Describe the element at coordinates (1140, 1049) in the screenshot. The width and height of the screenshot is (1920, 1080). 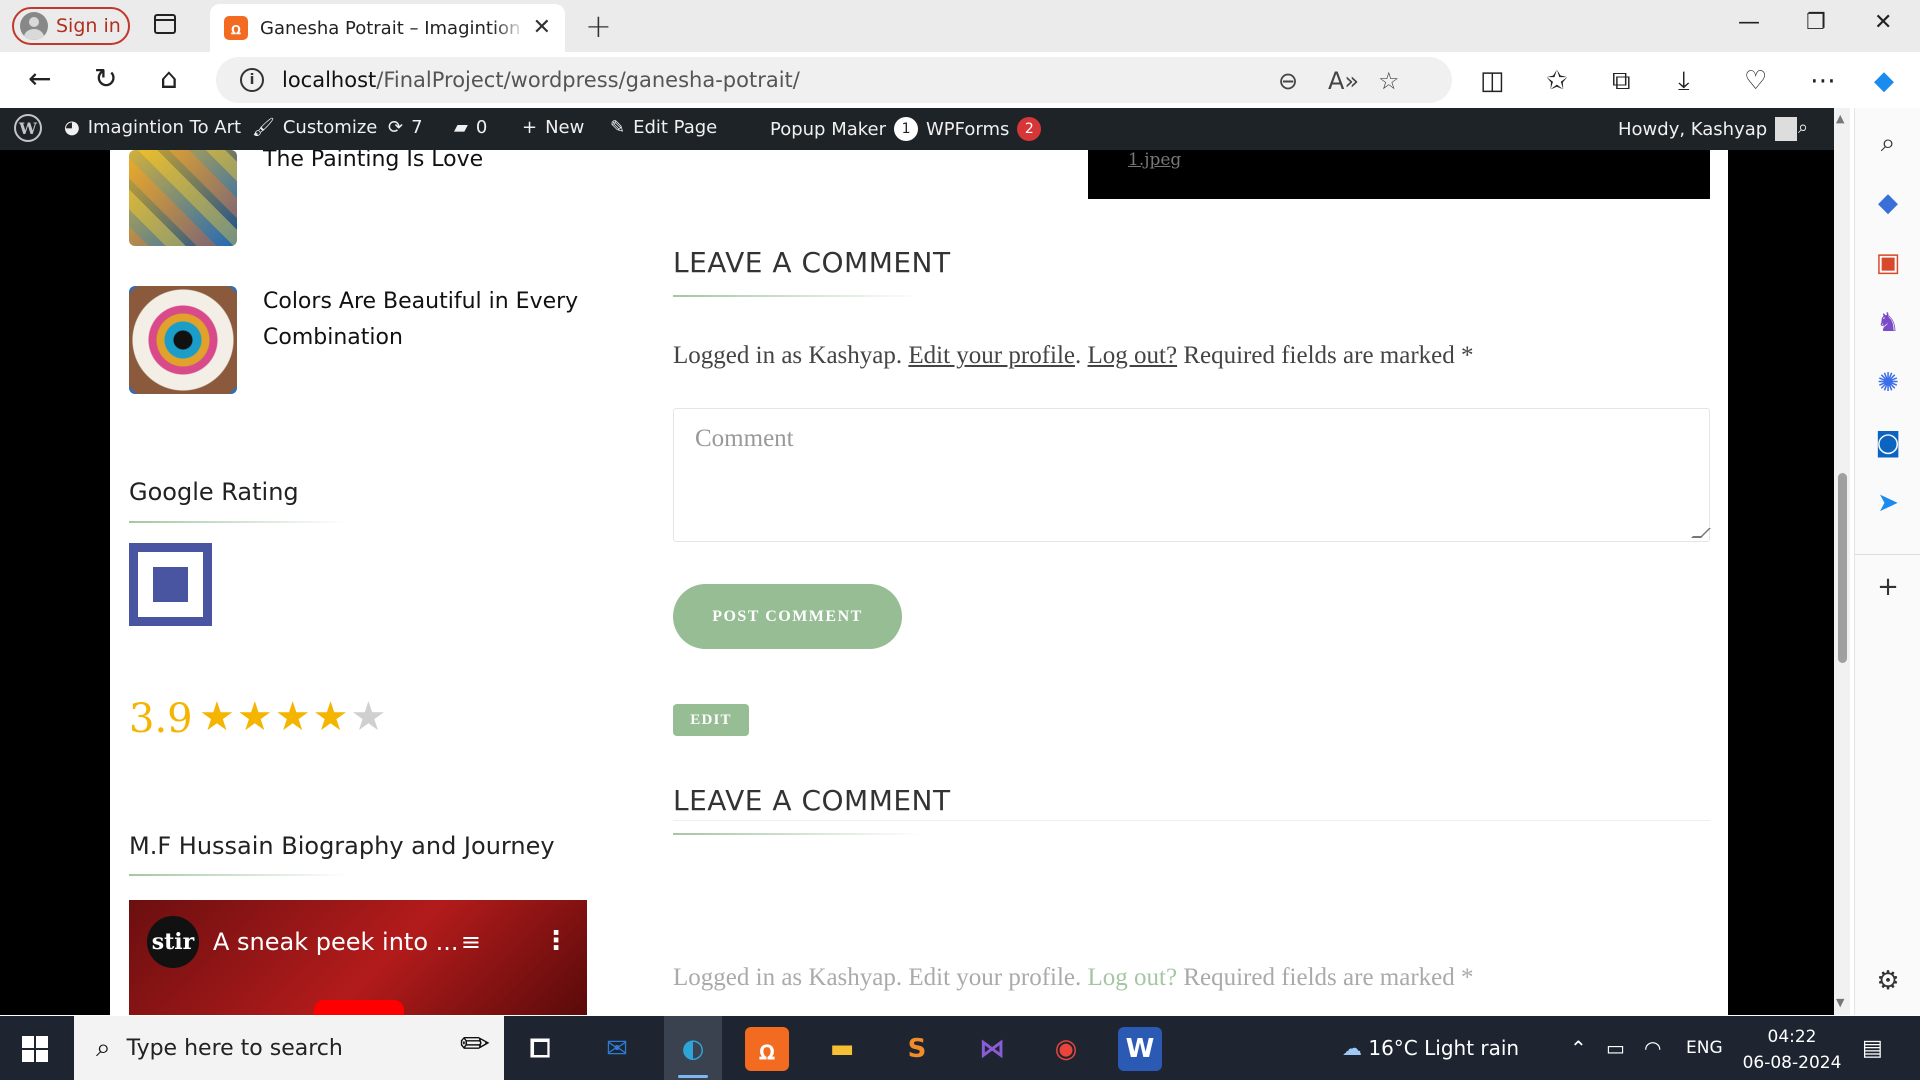
I see `word-icon: W` at that location.